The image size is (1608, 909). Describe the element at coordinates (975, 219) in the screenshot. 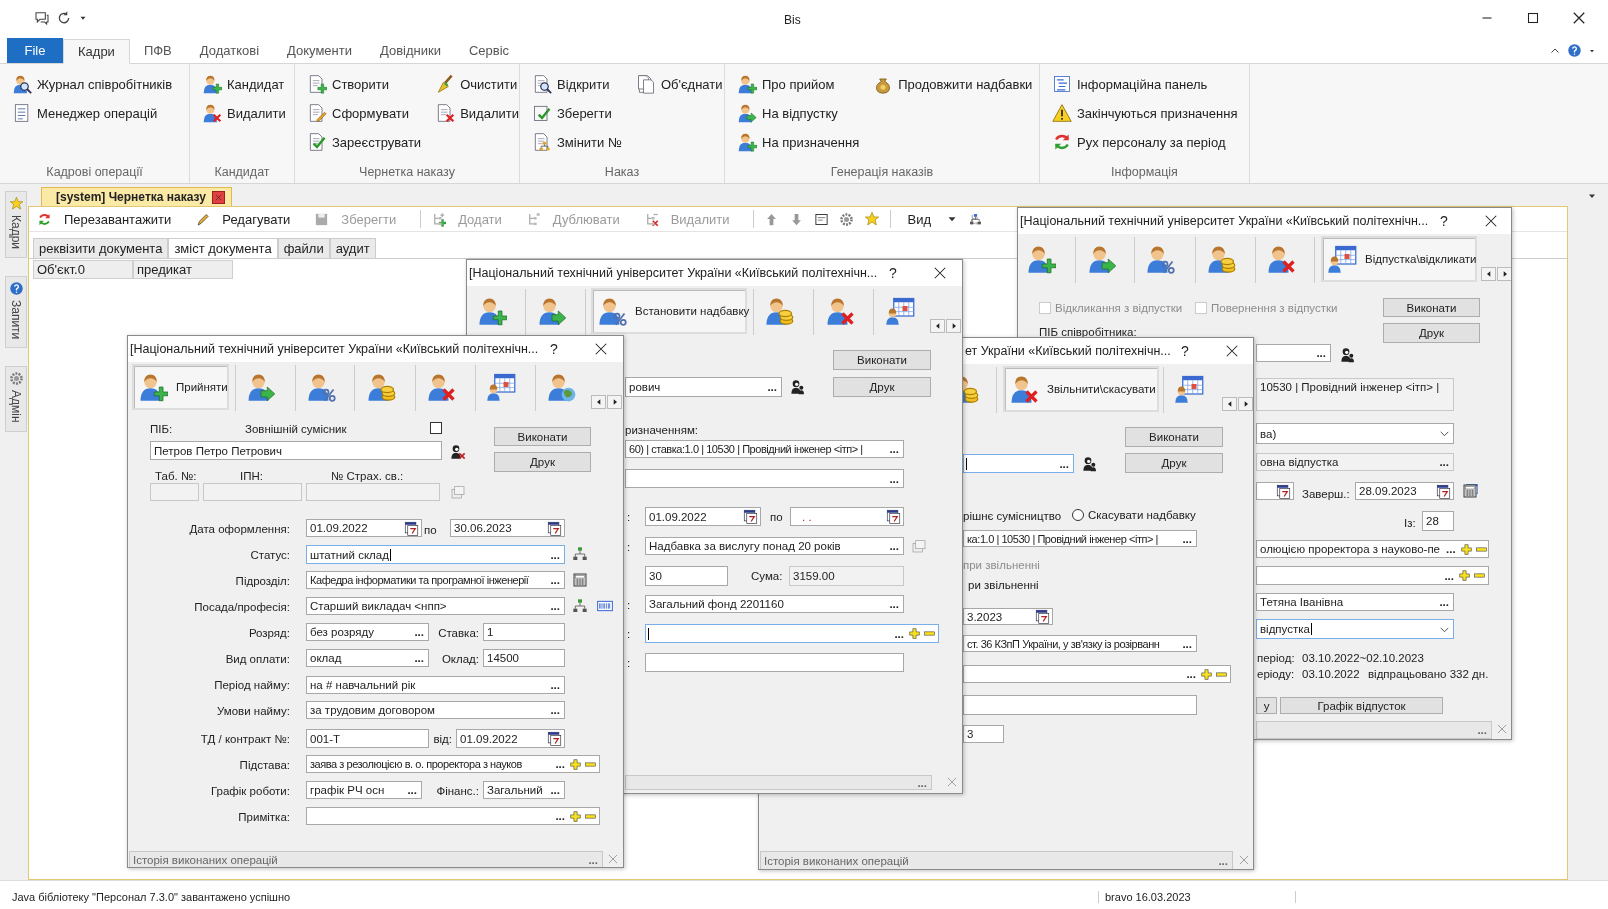

I see `tree-structure-icon` at that location.